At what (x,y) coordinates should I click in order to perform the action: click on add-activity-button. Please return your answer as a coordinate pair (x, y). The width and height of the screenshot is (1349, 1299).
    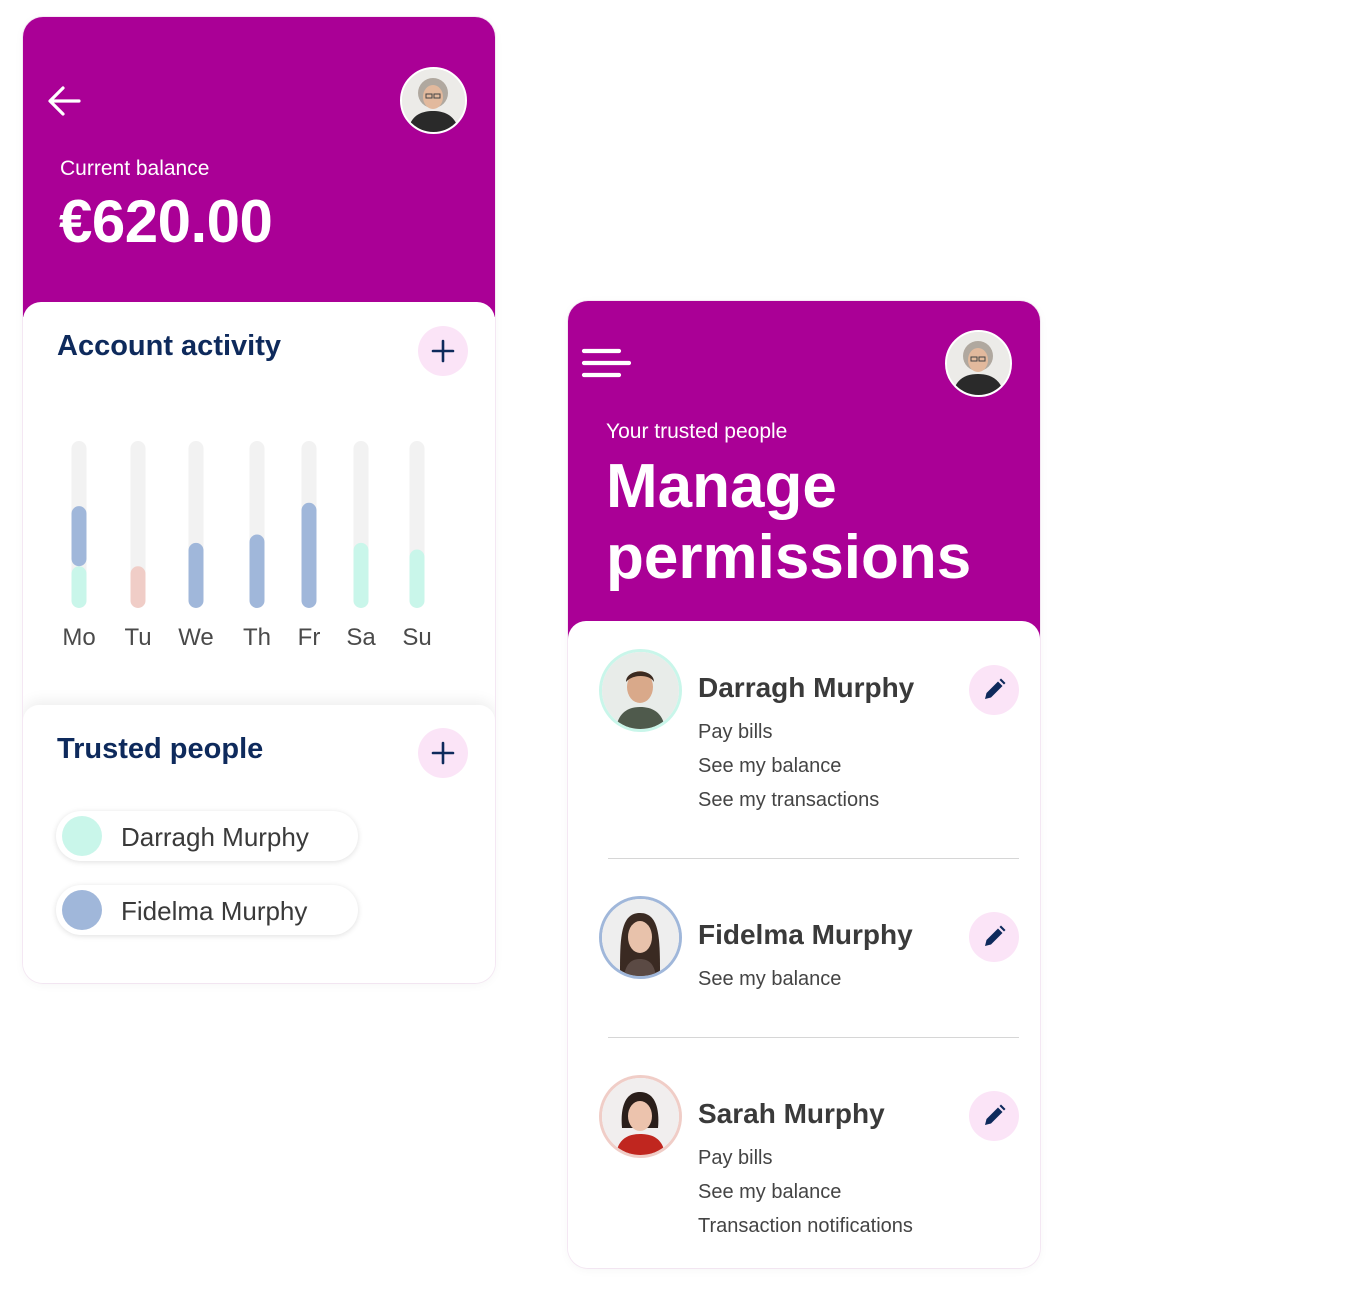
    Looking at the image, I should click on (443, 351).